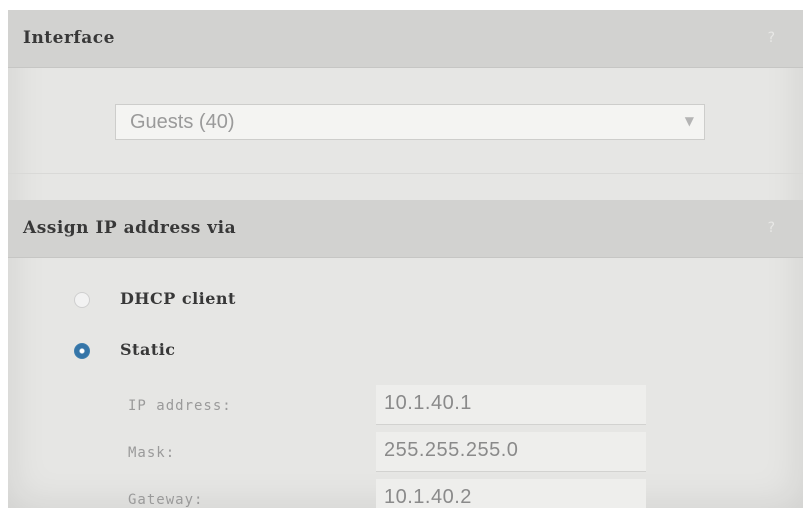  Describe the element at coordinates (451, 450) in the screenshot. I see `mask-value: 255.255.255.0` at that location.